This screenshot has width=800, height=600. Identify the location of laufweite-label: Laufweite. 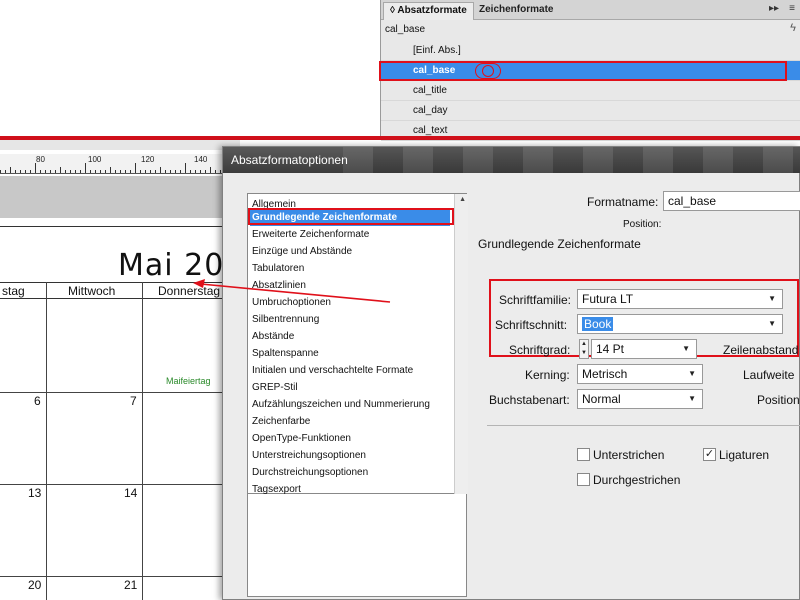
(769, 375).